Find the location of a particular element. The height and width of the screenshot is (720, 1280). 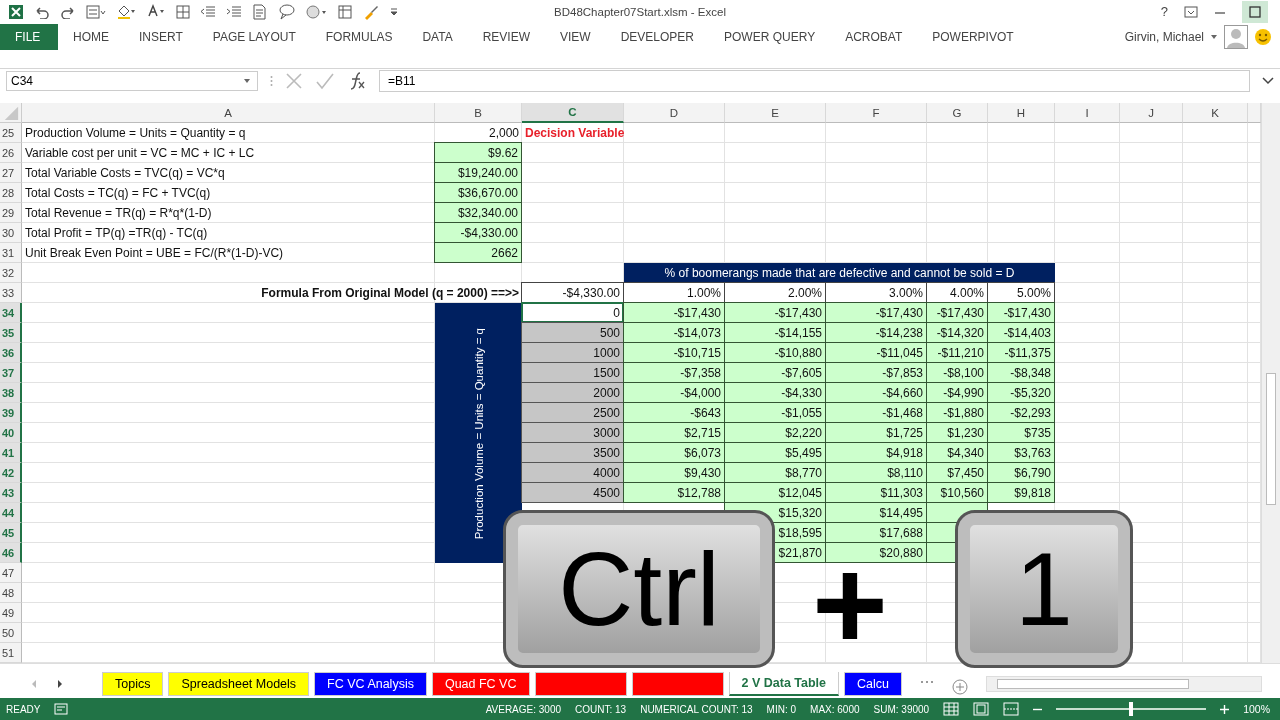

column-header: H is located at coordinates (1021, 113).